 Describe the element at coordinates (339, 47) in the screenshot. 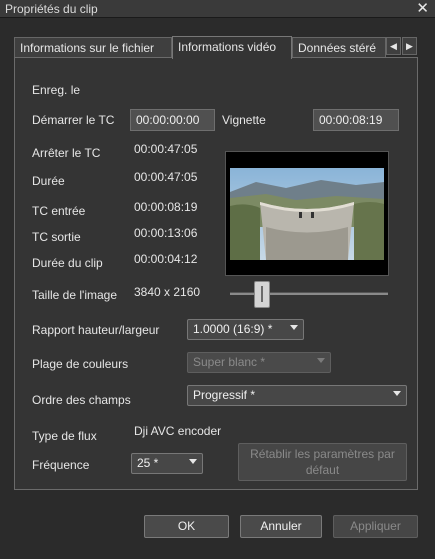

I see `tab-stereo-data: Données stéré` at that location.